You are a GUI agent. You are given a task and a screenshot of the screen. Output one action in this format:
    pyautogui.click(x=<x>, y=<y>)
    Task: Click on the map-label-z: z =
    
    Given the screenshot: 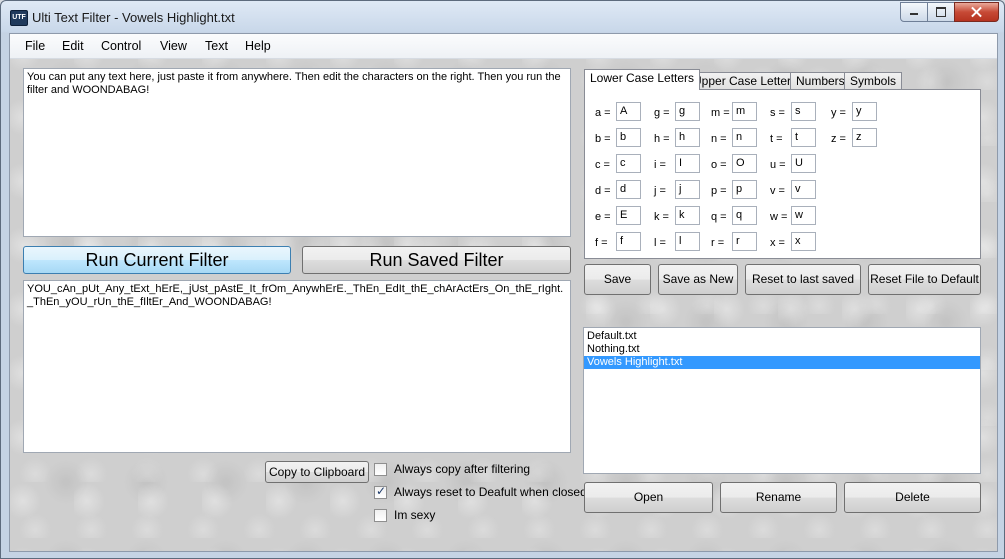 What is the action you would take?
    pyautogui.click(x=838, y=139)
    